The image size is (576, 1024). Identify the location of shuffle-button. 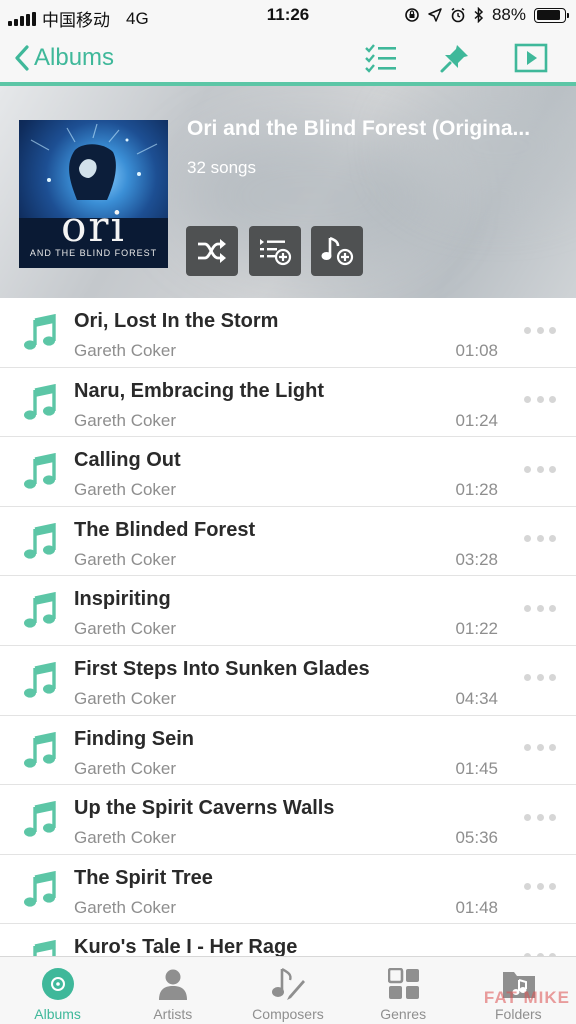
(212, 251).